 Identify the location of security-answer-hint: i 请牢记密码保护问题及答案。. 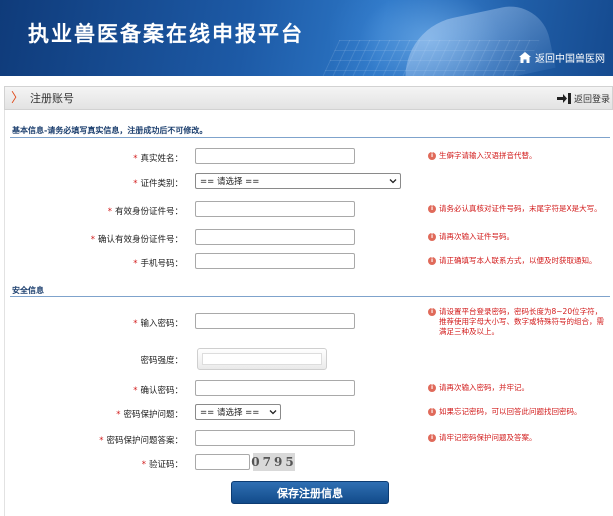
(518, 438).